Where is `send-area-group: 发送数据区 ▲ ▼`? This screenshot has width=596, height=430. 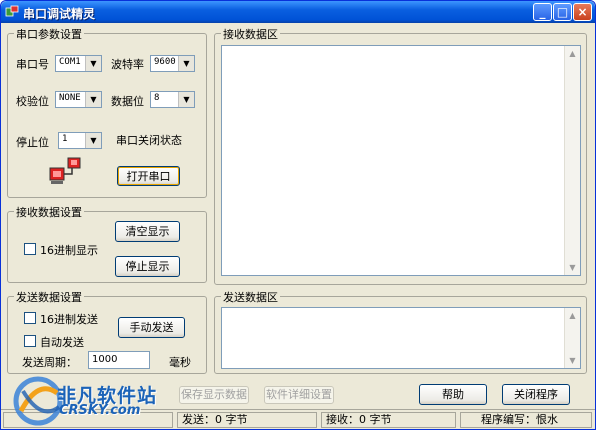
send-area-group: 发送数据区 ▲ ▼ is located at coordinates (400, 331).